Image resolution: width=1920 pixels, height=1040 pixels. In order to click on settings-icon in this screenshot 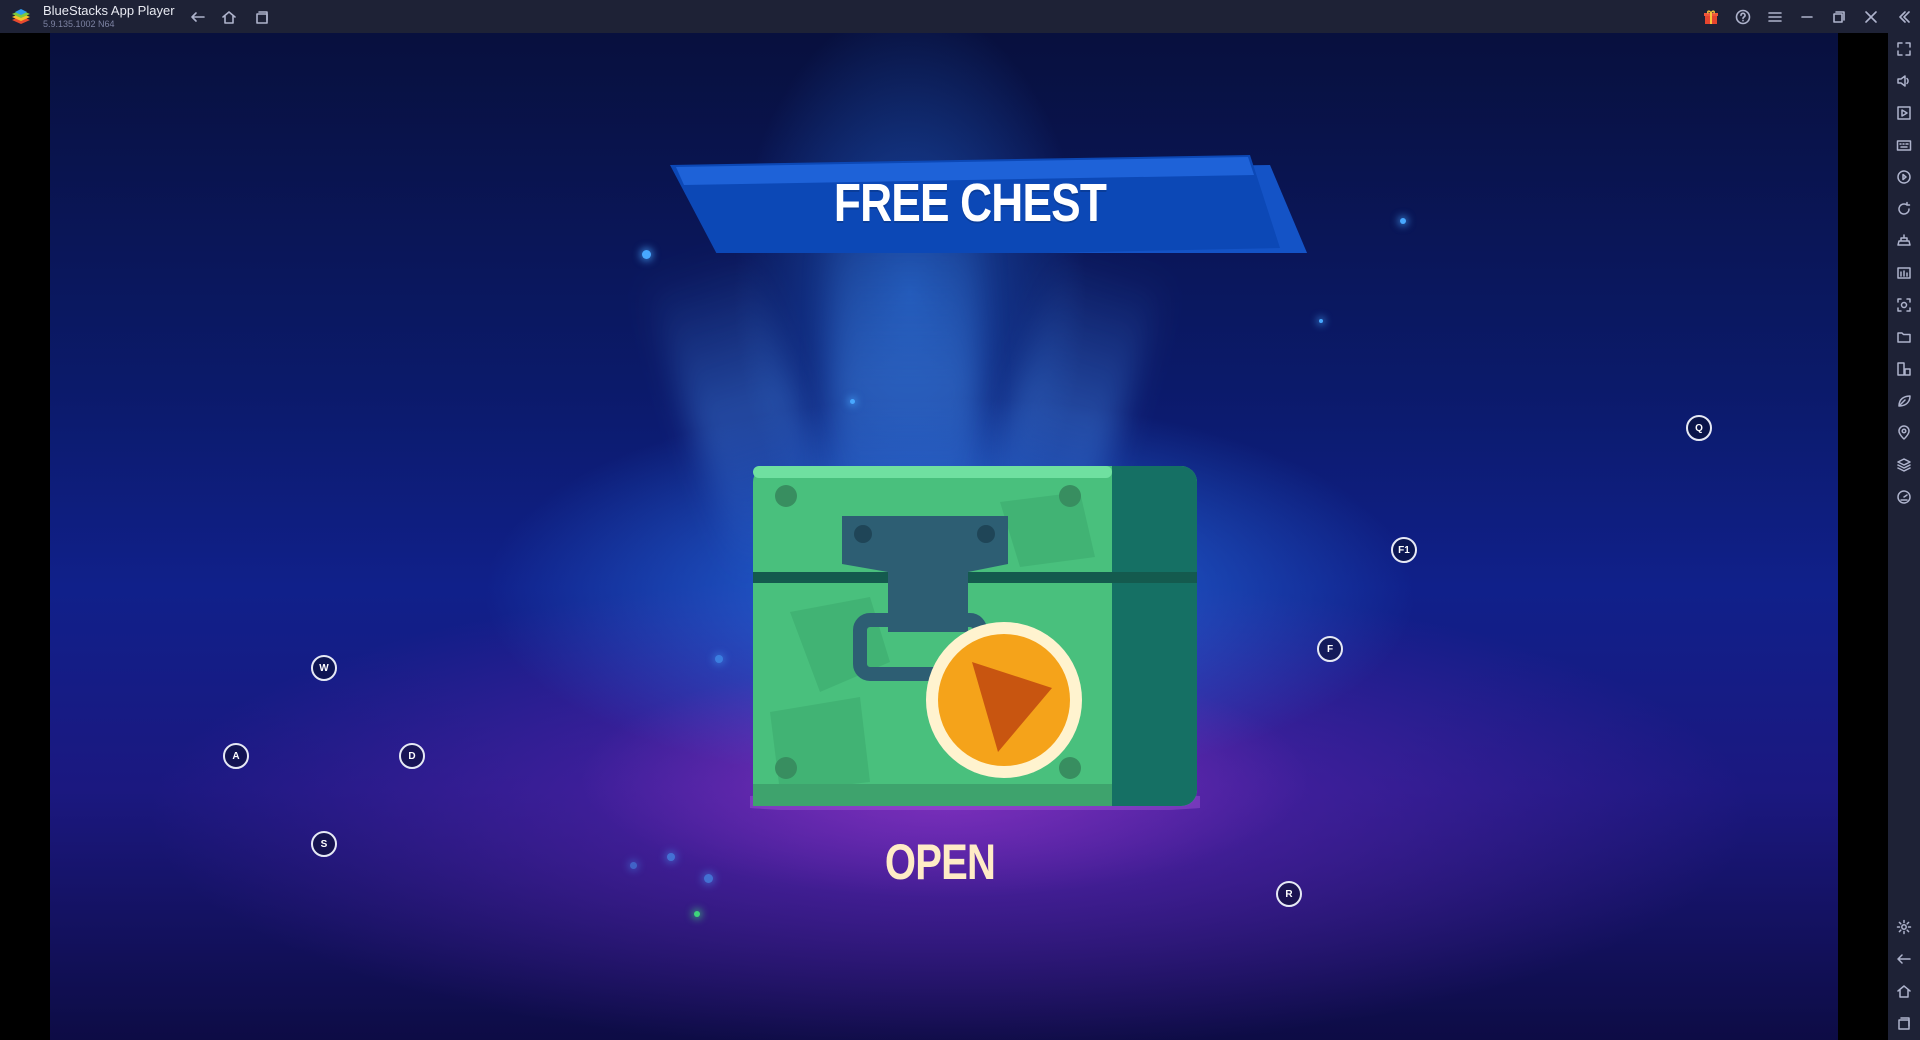, I will do `click(1904, 927)`.